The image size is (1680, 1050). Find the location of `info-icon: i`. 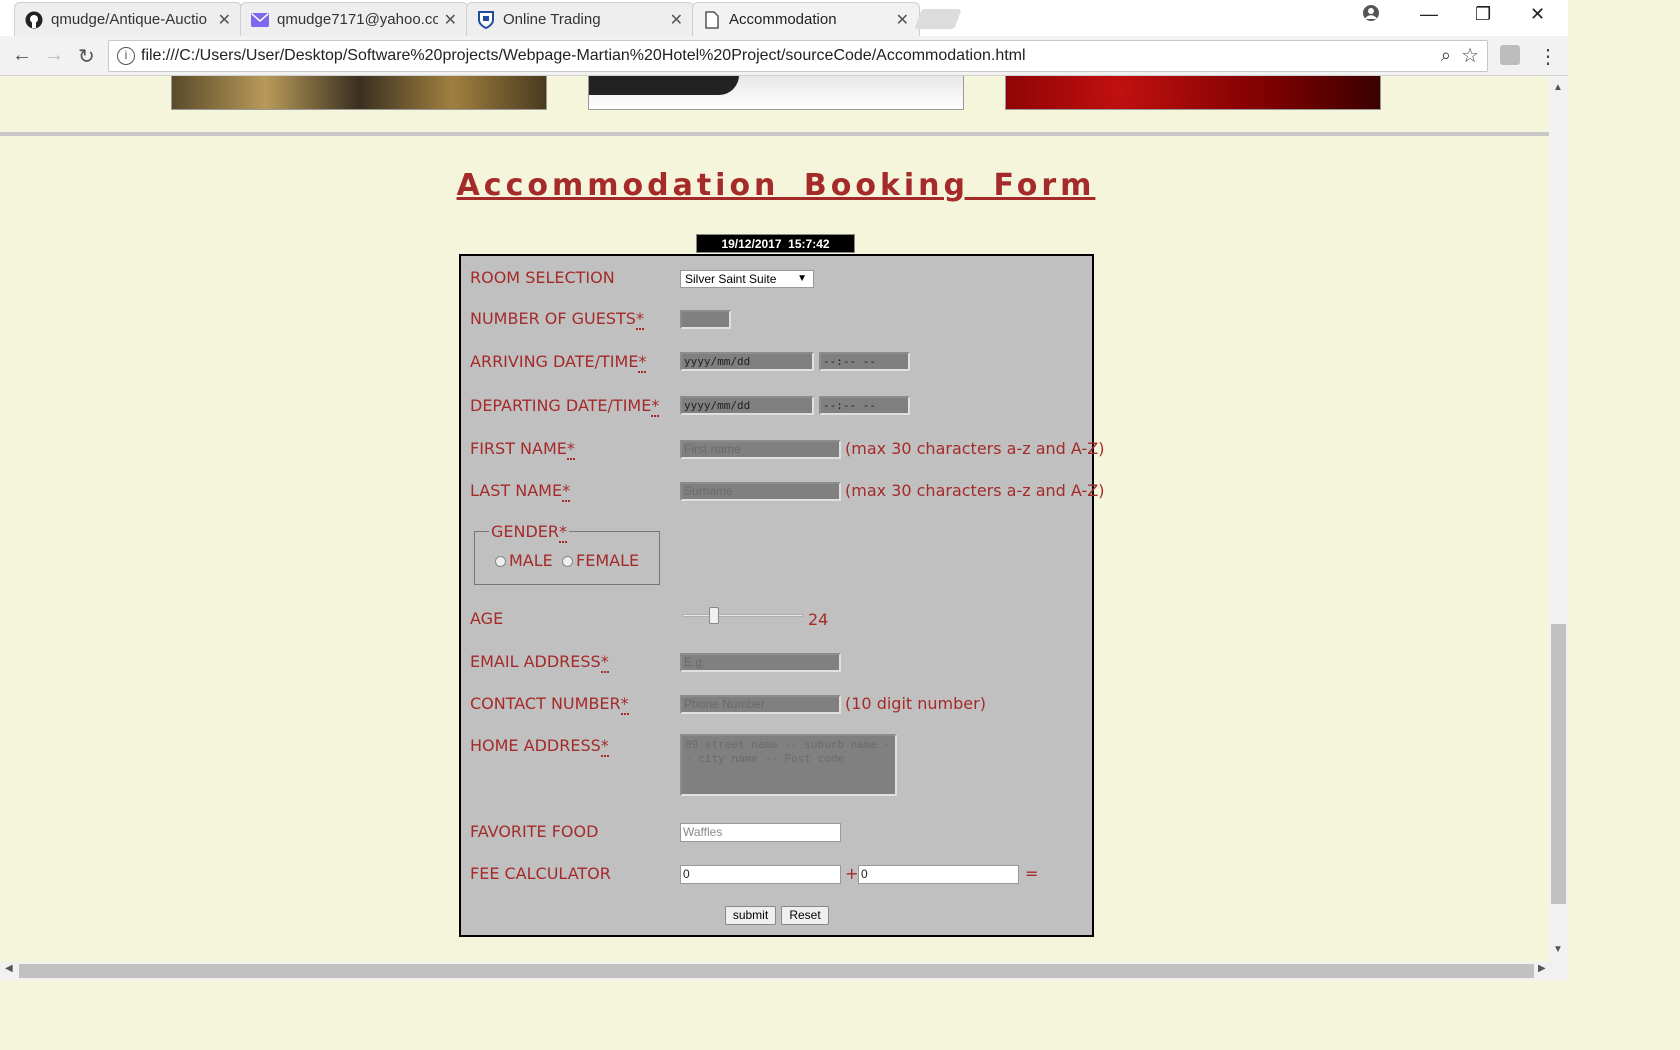

info-icon: i is located at coordinates (126, 56).